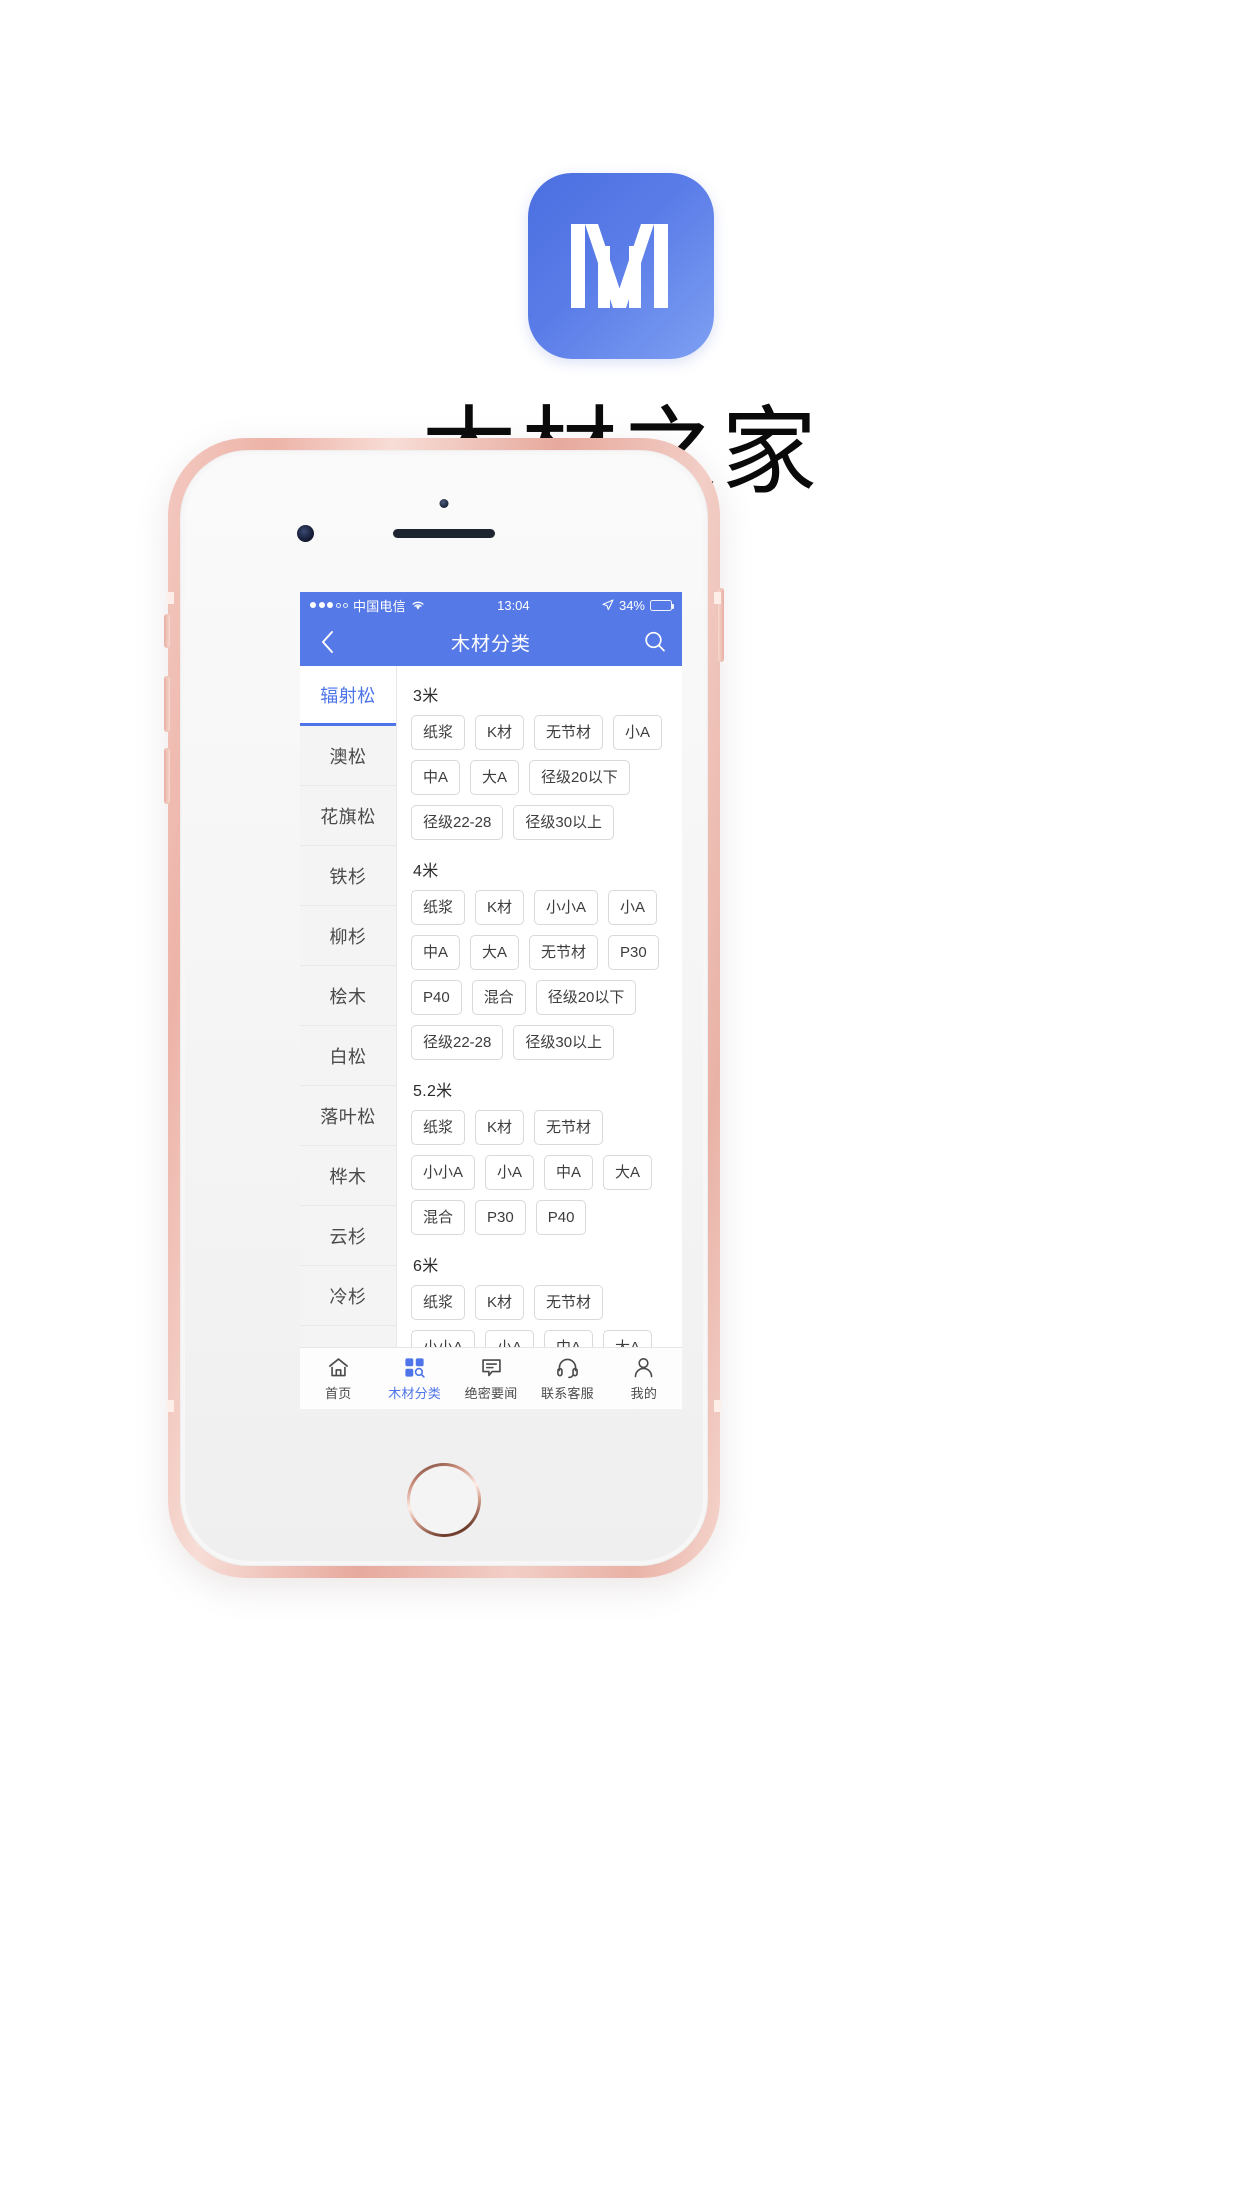 This screenshot has height=2208, width=1242. I want to click on nav-bar: 木材分类, so click(491, 642).